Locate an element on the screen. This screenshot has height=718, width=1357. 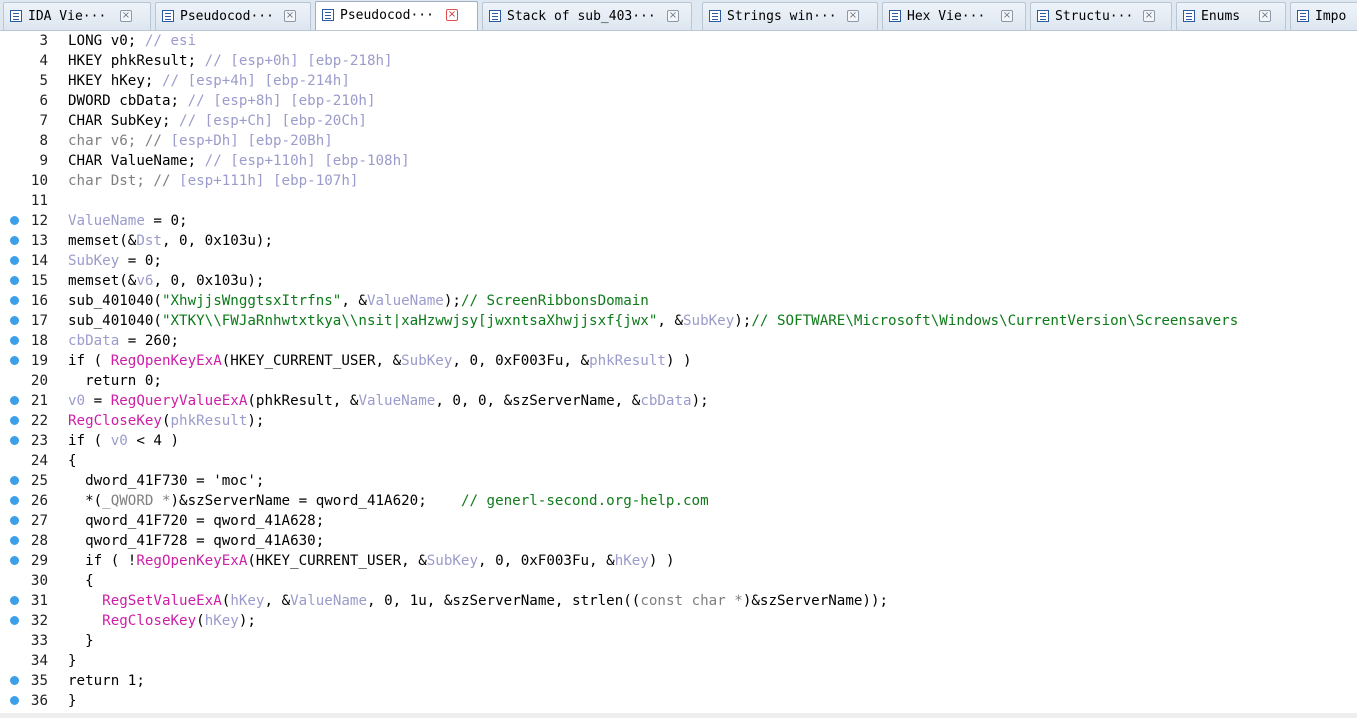
code-token: // [esp+8h] [ebp-210h] is located at coordinates (282, 101).